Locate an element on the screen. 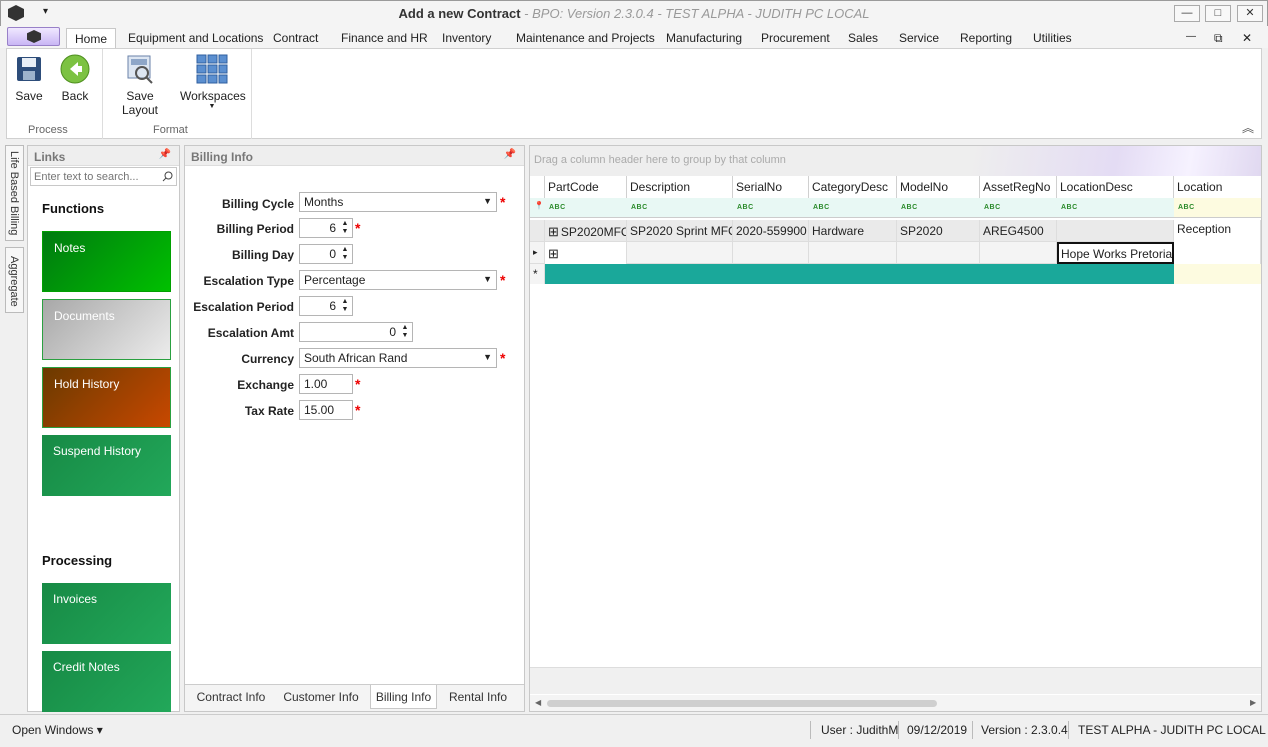 This screenshot has height=747, width=1268. column-header-partcode: PartCode is located at coordinates (586, 187).